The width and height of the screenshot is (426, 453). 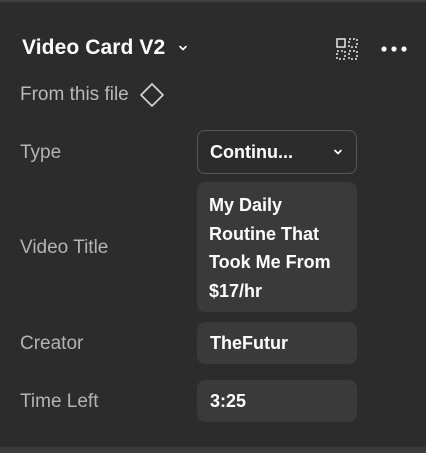 I want to click on time-left-label: Time Left, so click(x=59, y=401).